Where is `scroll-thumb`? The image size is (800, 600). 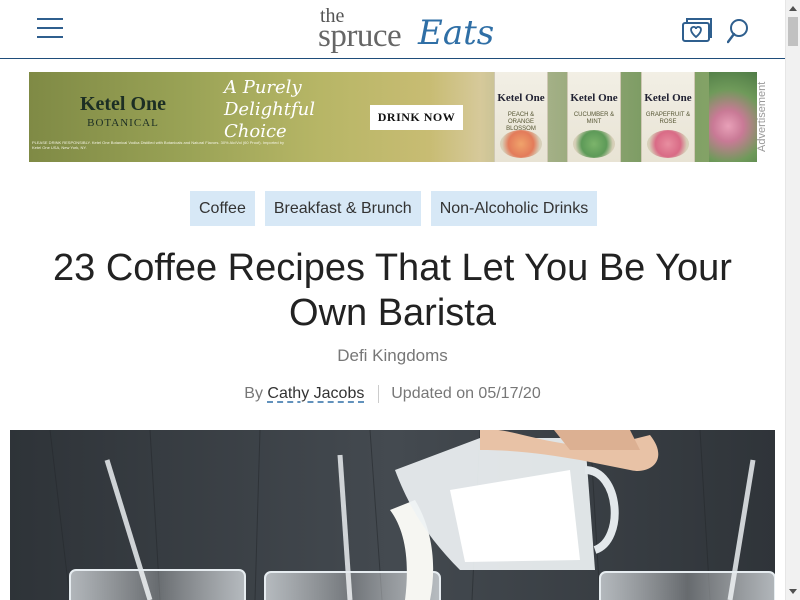 scroll-thumb is located at coordinates (793, 31).